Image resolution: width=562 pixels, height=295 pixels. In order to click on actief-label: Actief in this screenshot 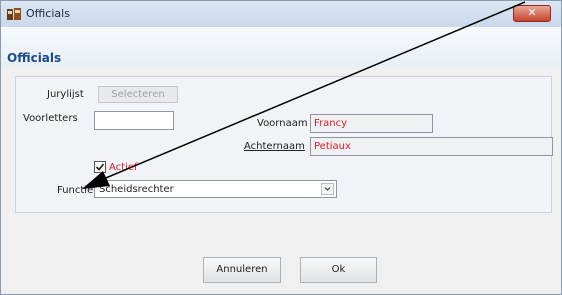, I will do `click(123, 167)`.